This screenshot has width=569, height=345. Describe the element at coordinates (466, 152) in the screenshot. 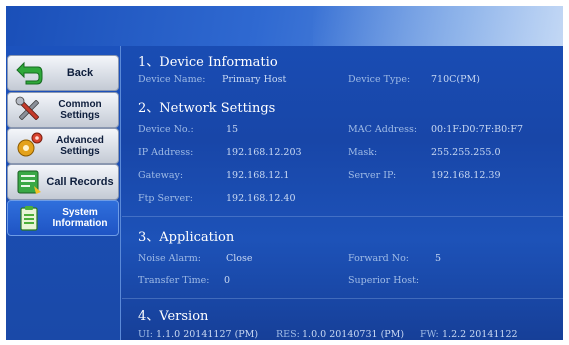

I see `mask-value: 255.255.255.0` at that location.